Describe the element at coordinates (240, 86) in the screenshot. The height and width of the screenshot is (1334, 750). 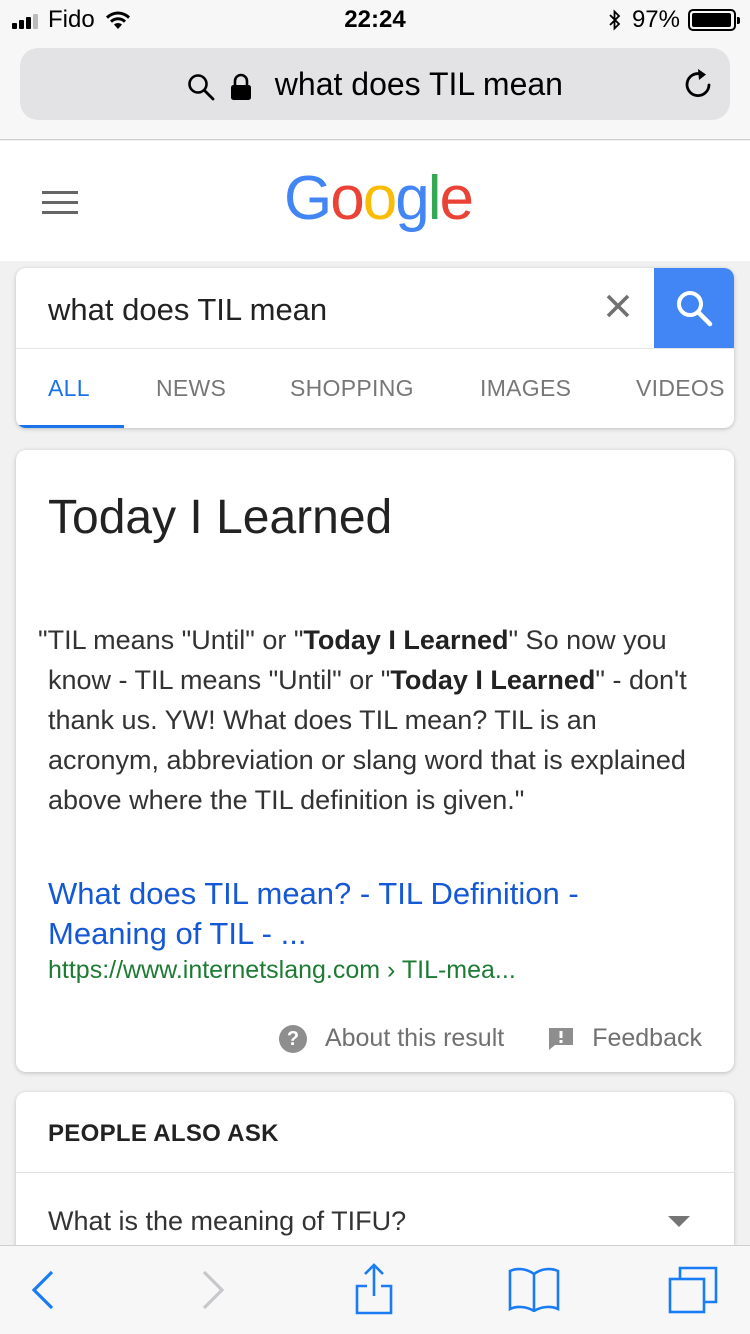
I see `lock-icon` at that location.